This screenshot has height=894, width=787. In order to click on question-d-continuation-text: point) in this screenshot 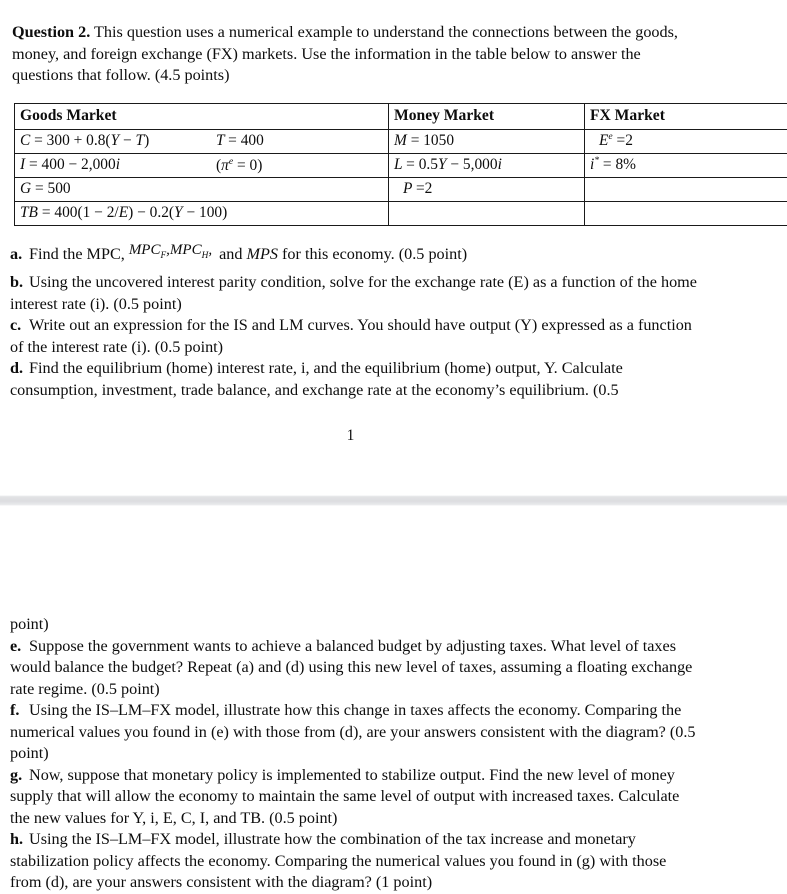, I will do `click(29, 624)`.